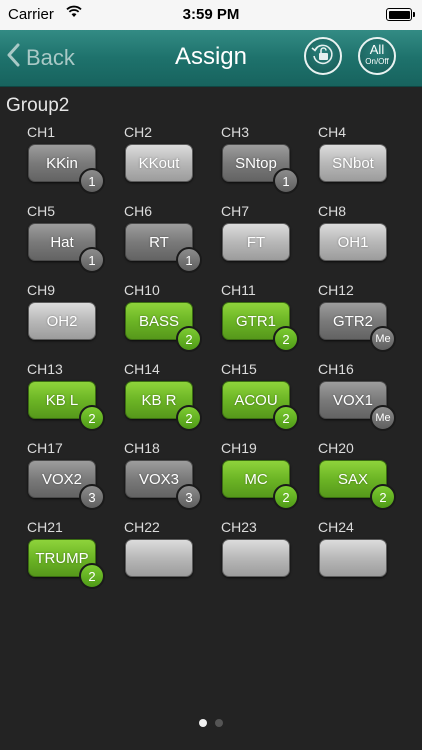 Image resolution: width=422 pixels, height=750 pixels. I want to click on channel-cell: CH22, so click(169, 554).